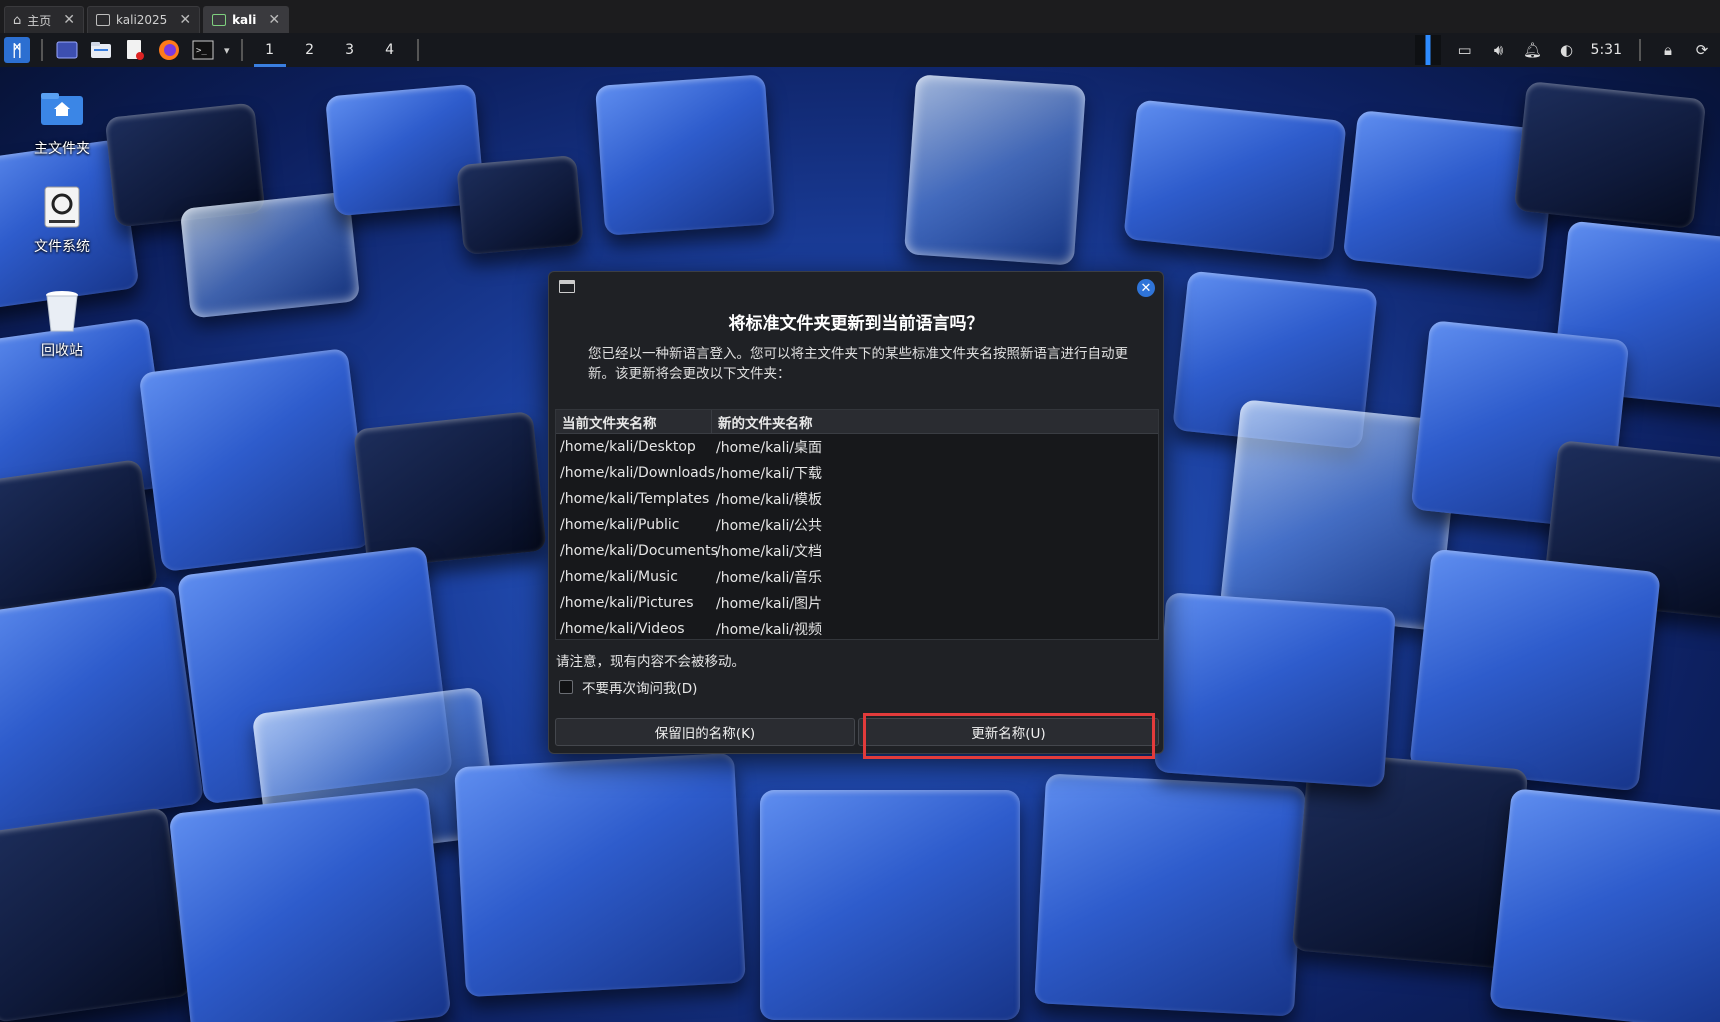 The width and height of the screenshot is (1720, 1022). What do you see at coordinates (769, 604) in the screenshot?
I see `new-folder-cell: /home/kali/图片` at bounding box center [769, 604].